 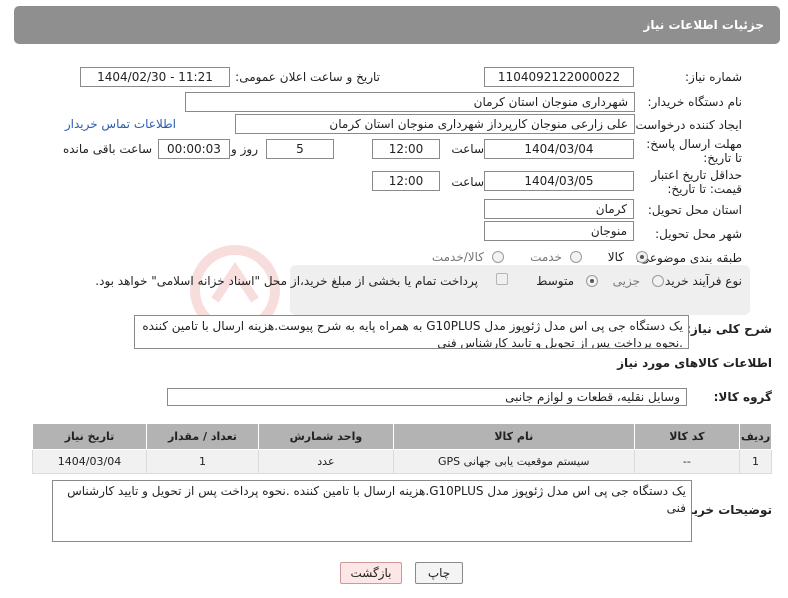 I want to click on reply-date-field: 1404/03/04, so click(x=559, y=149).